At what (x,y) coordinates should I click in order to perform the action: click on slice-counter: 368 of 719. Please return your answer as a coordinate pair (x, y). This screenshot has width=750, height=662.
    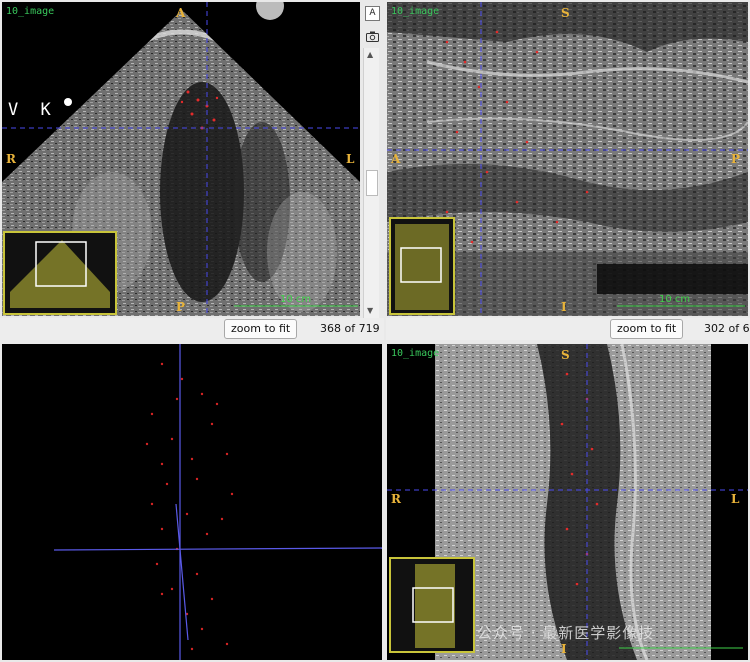
    Looking at the image, I should click on (350, 328).